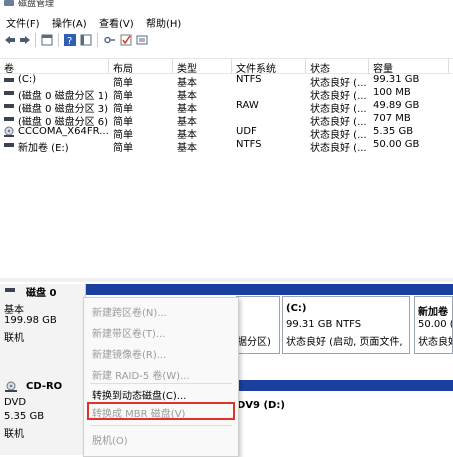 This screenshot has height=457, width=453. Describe the element at coordinates (435, 342) in the screenshot. I see `partition-e-status: 状态良好` at that location.